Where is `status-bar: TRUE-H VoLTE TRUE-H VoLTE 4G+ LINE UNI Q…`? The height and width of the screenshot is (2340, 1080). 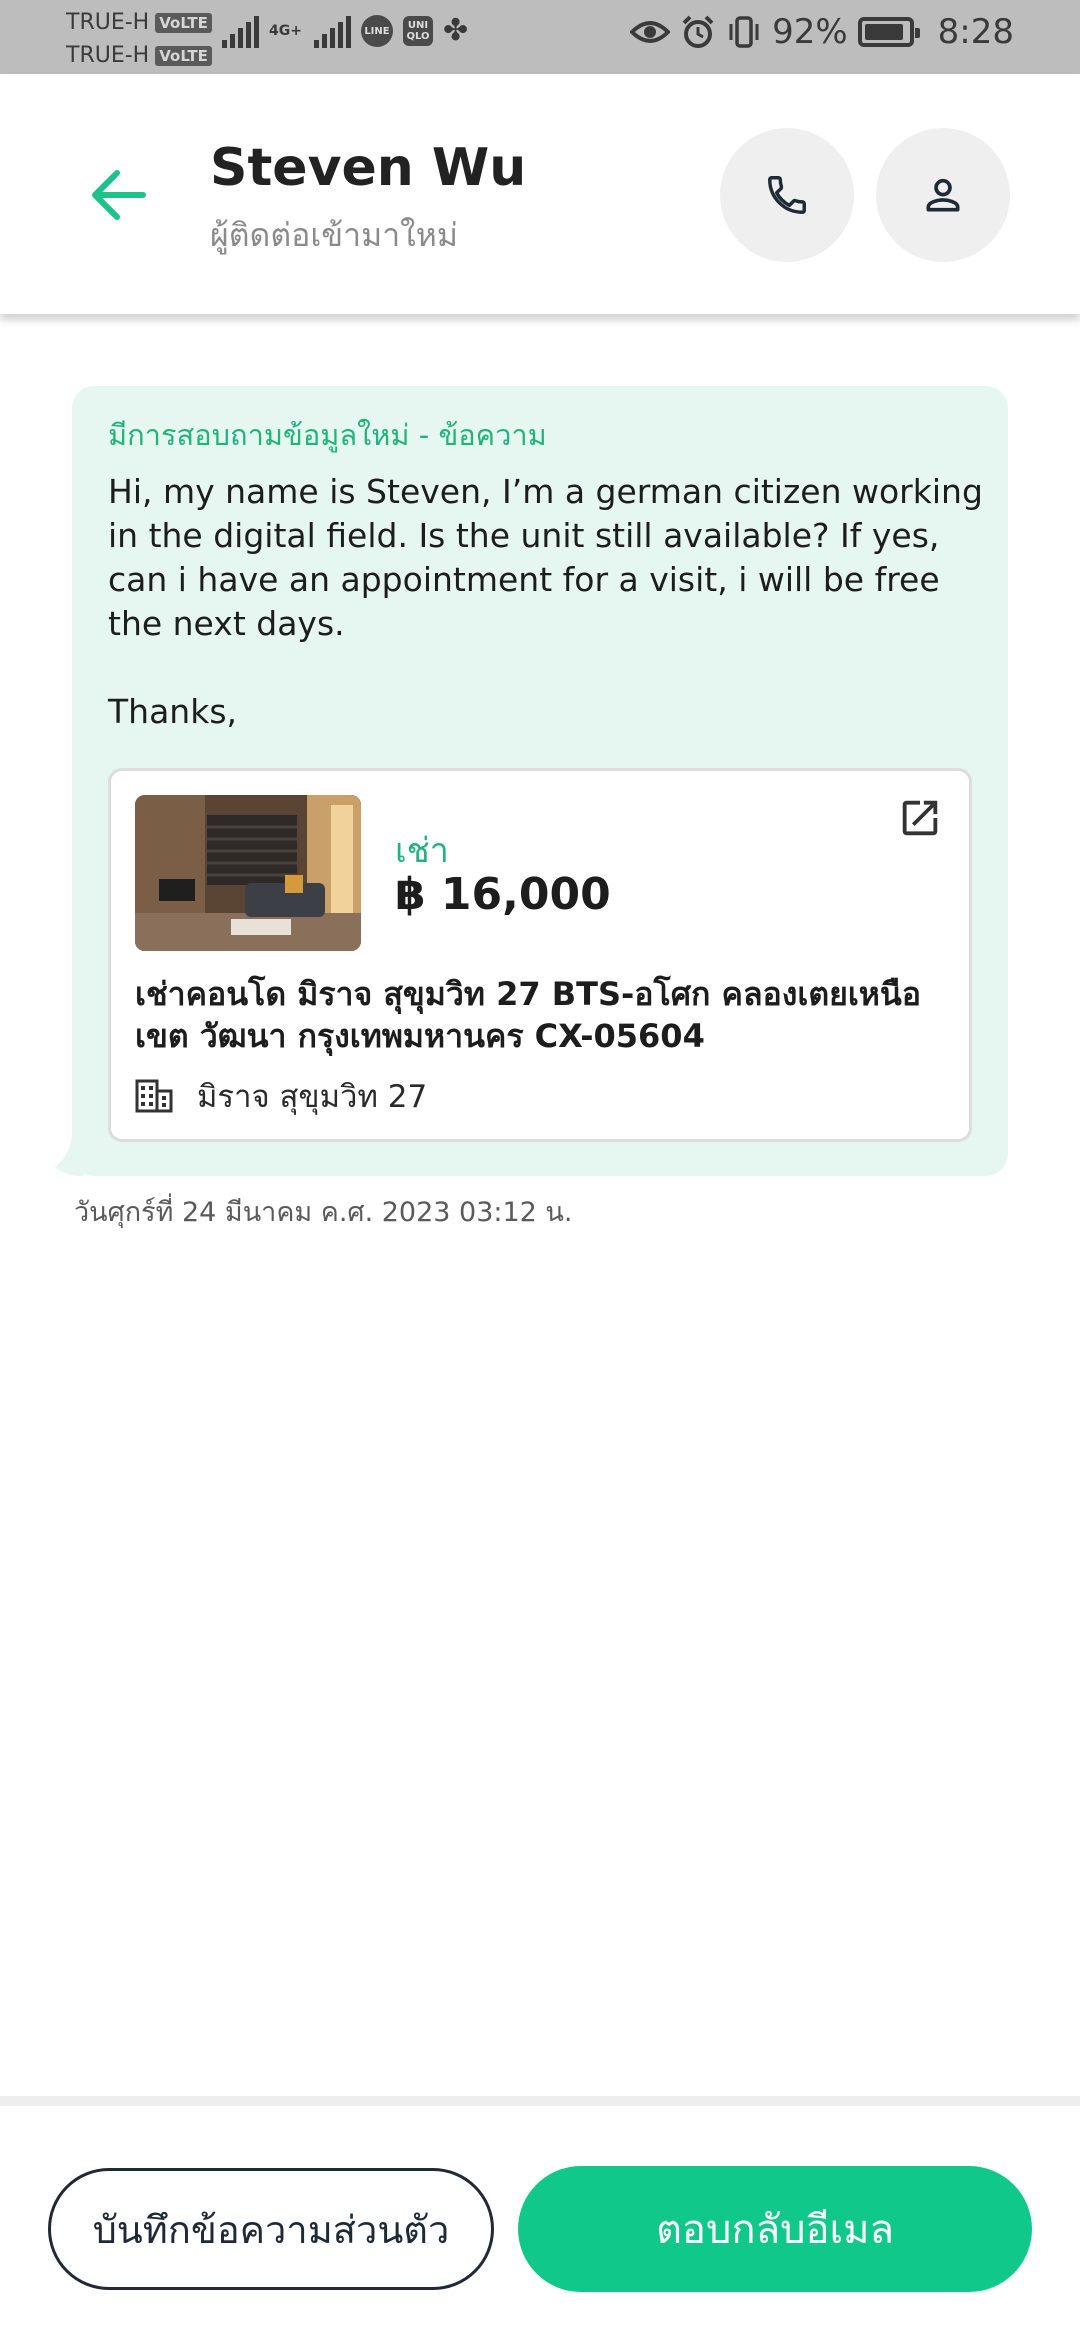 status-bar: TRUE-H VoLTE TRUE-H VoLTE 4G+ LINE UNI Q… is located at coordinates (540, 37).